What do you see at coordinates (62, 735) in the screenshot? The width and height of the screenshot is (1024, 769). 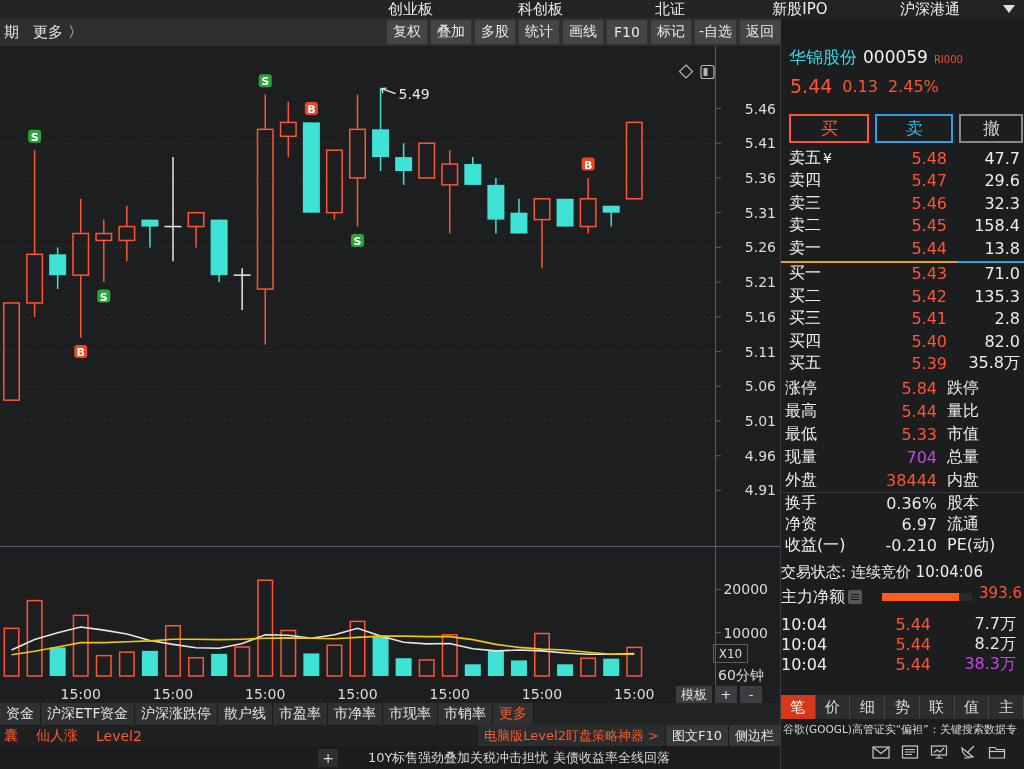 I see `feature-tab: 仙人涨` at bounding box center [62, 735].